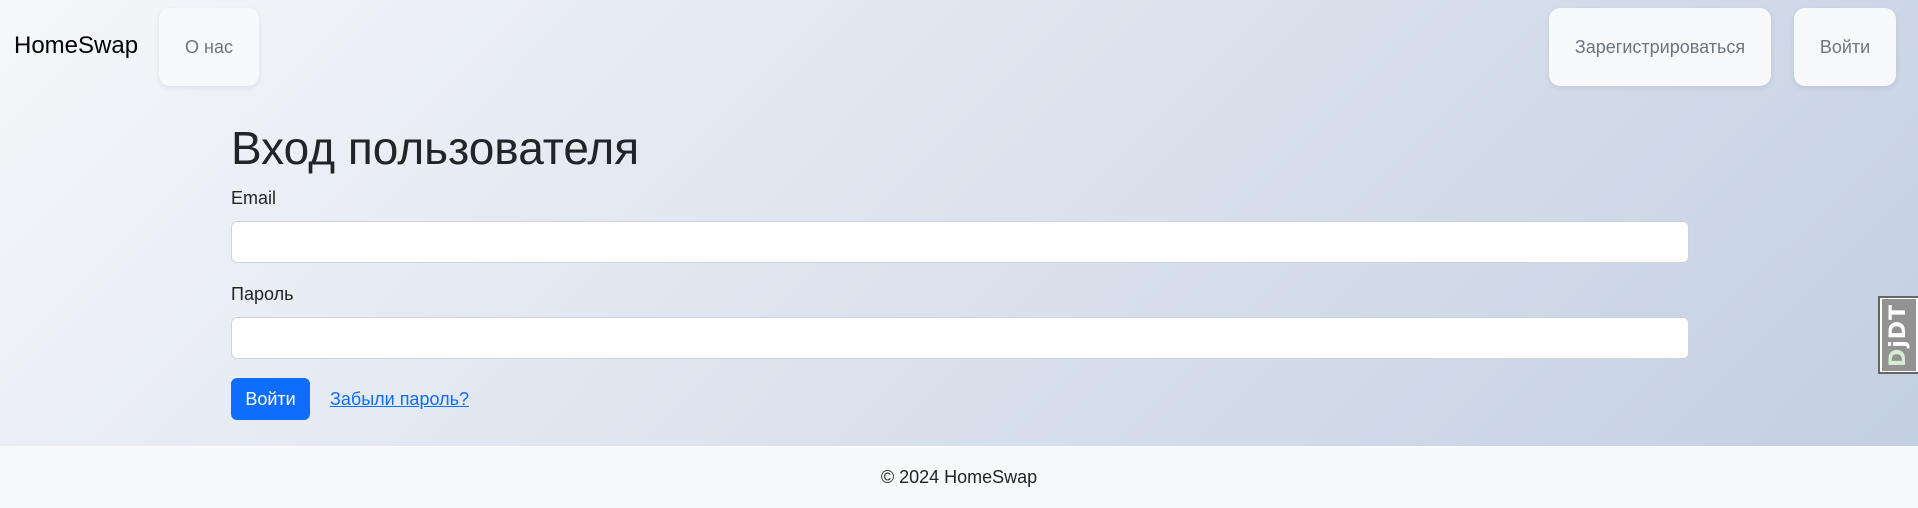 The height and width of the screenshot is (508, 1918). Describe the element at coordinates (1899, 357) in the screenshot. I see `debug-toolbar-label-d: D` at that location.